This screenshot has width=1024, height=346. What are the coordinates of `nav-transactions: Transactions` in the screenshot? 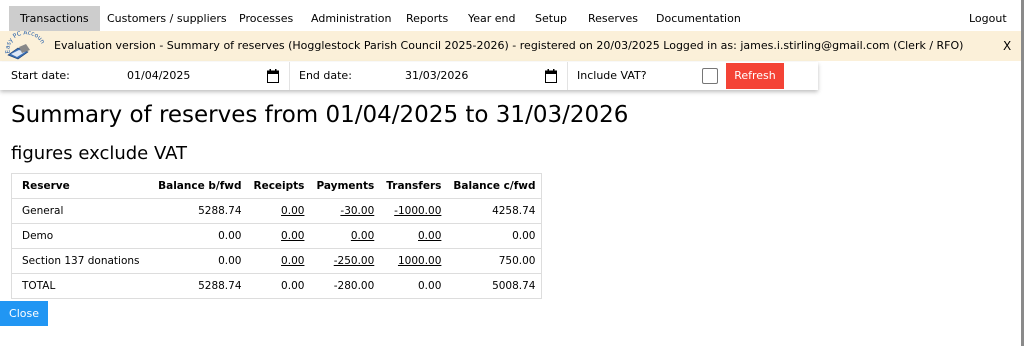 It's located at (54, 18).